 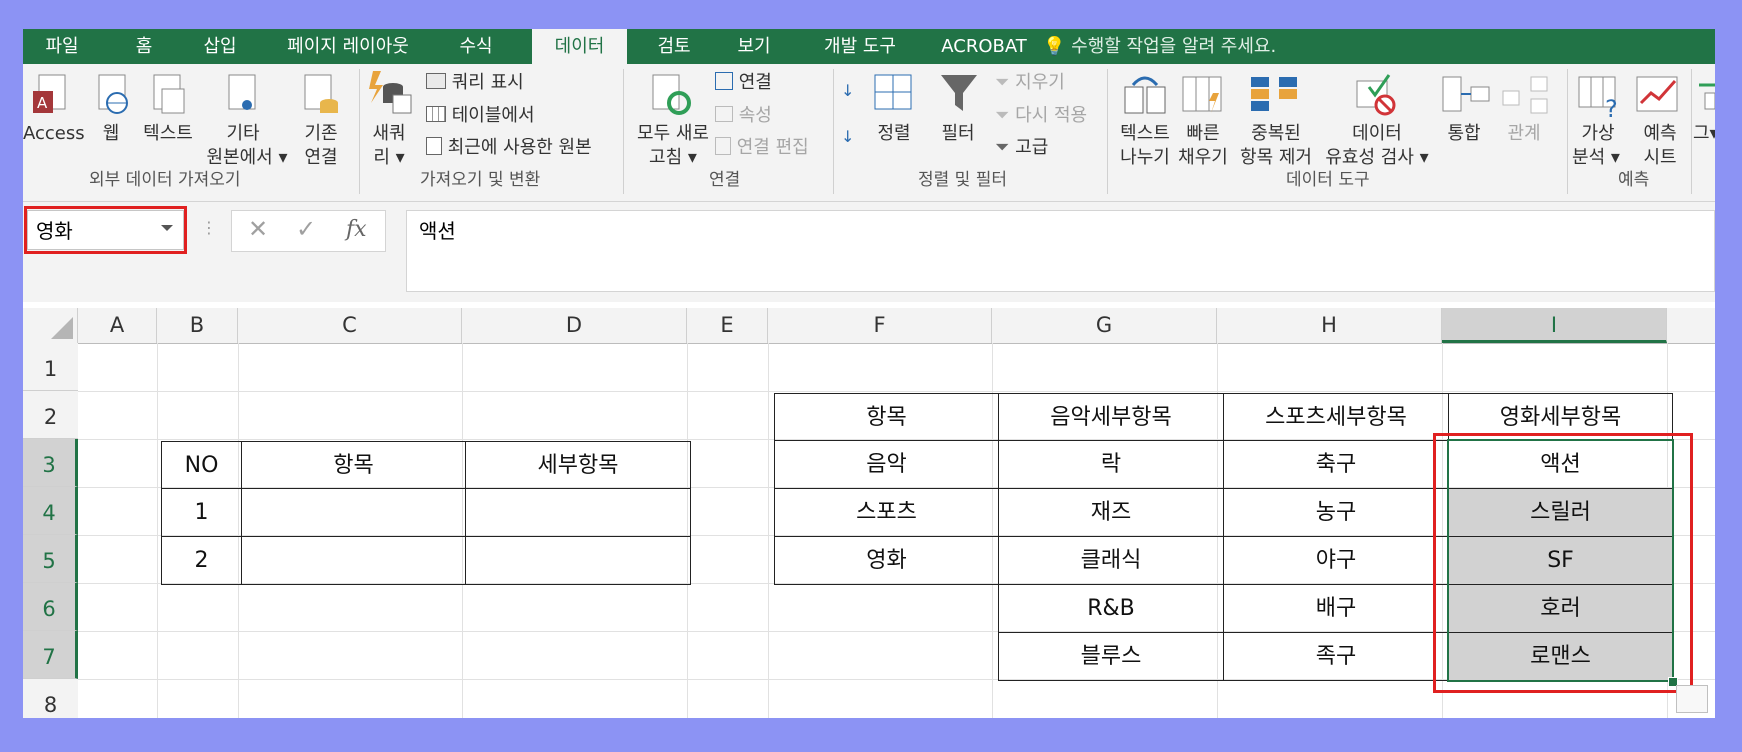 What do you see at coordinates (743, 116) in the screenshot?
I see `properties-button: 속성` at bounding box center [743, 116].